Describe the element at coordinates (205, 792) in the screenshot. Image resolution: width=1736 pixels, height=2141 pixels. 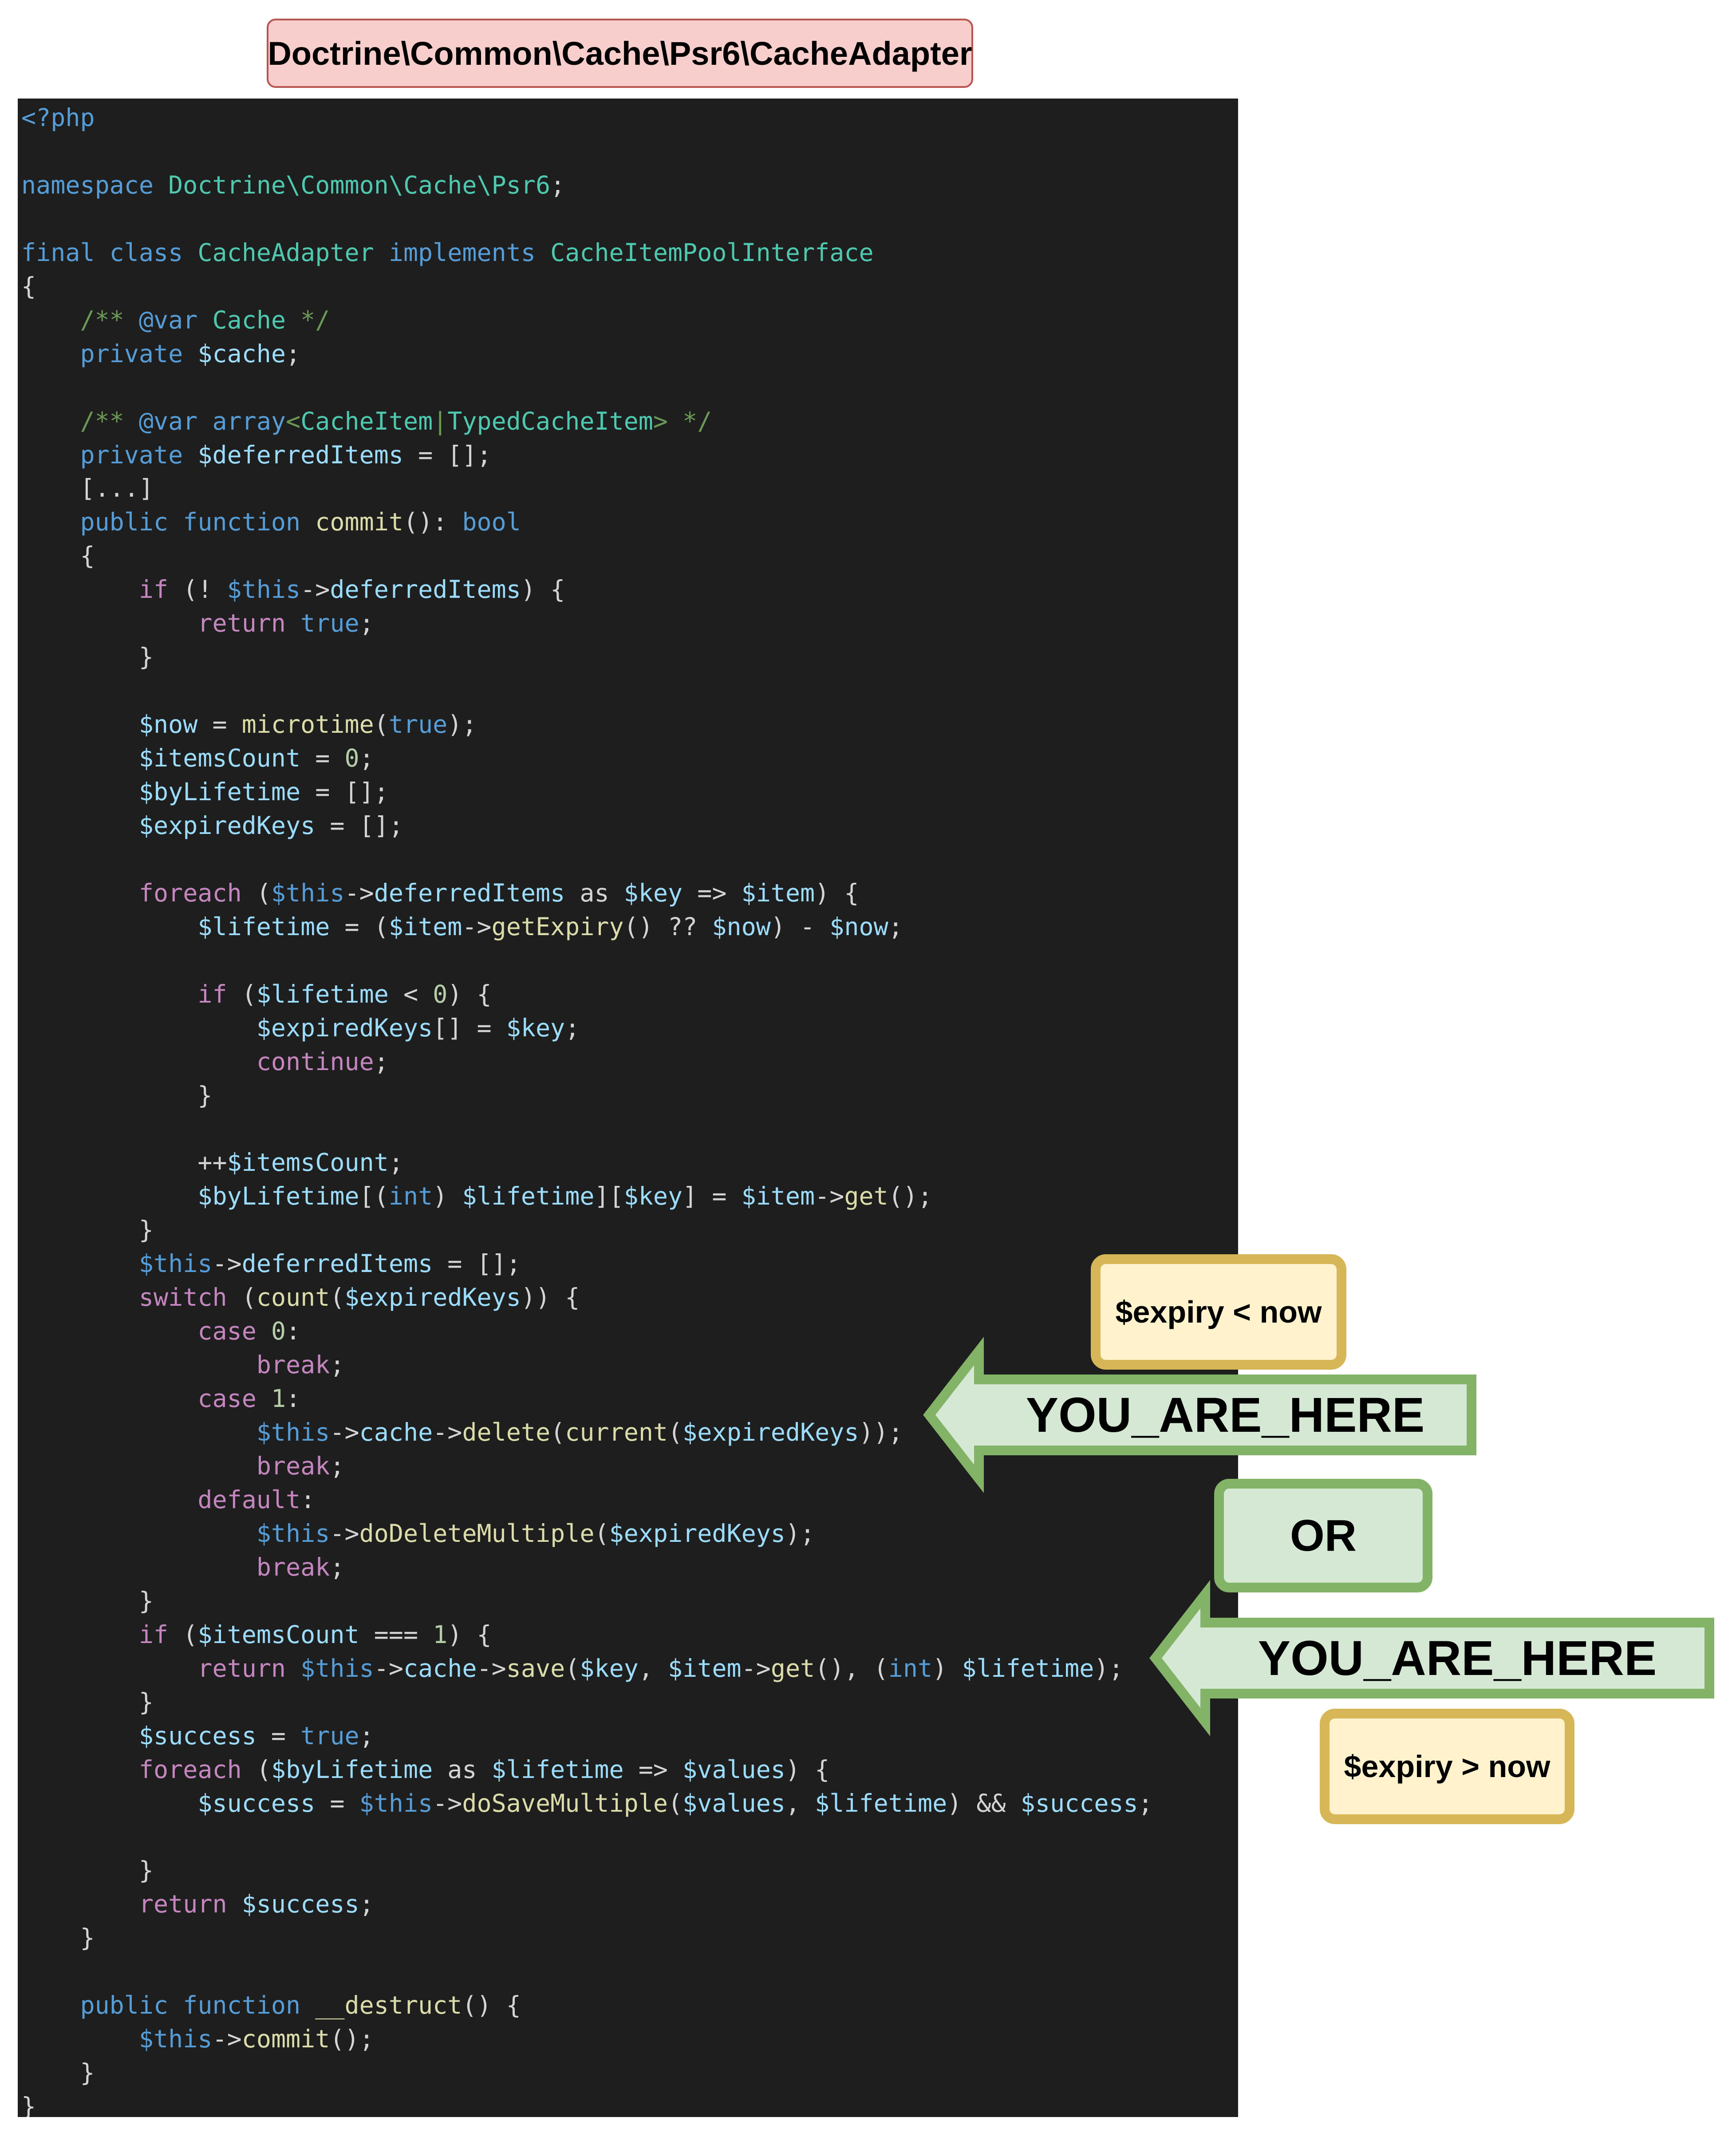
I see `code-line: $byLifetime = [];` at that location.